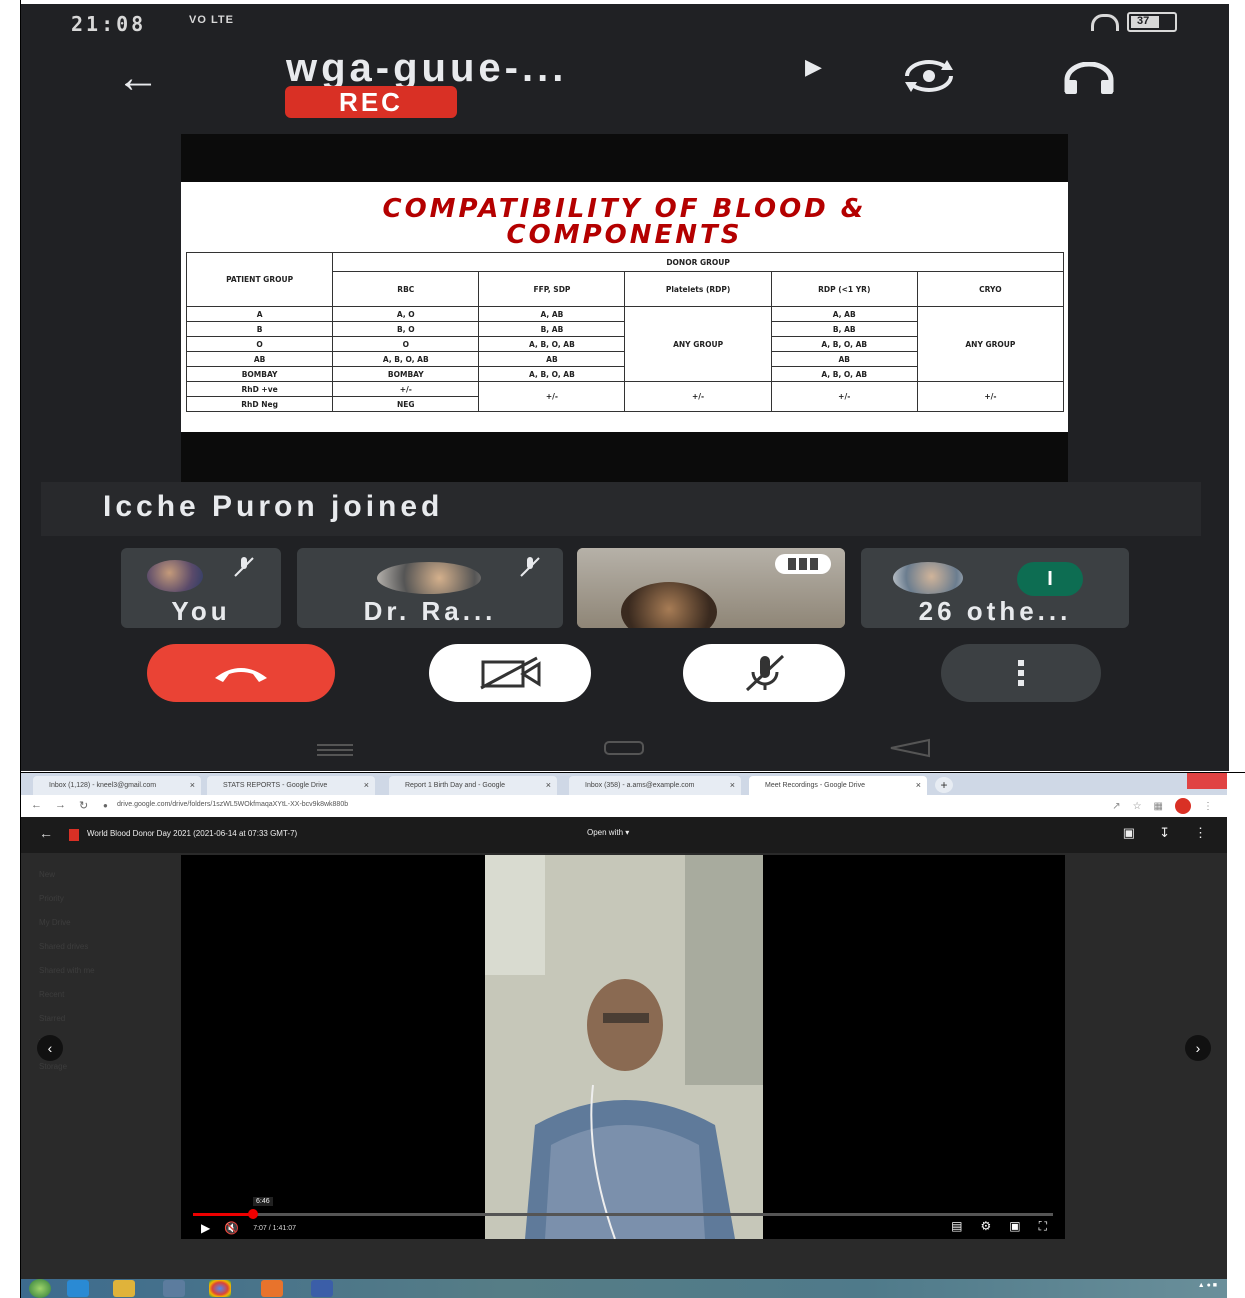 This screenshot has height=1298, width=1245. Describe the element at coordinates (138, 78) in the screenshot. I see `back-arrow-icon: ←` at that location.